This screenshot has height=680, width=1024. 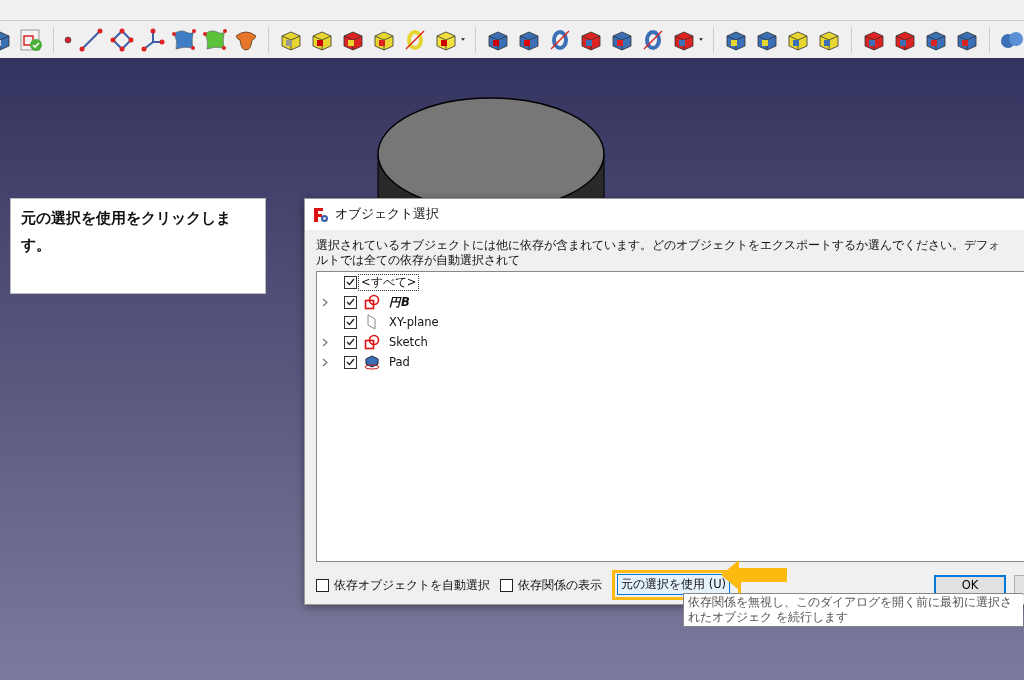 What do you see at coordinates (674, 584) in the screenshot?
I see `use-original-selection-button: 元の選択を使用 (U)` at bounding box center [674, 584].